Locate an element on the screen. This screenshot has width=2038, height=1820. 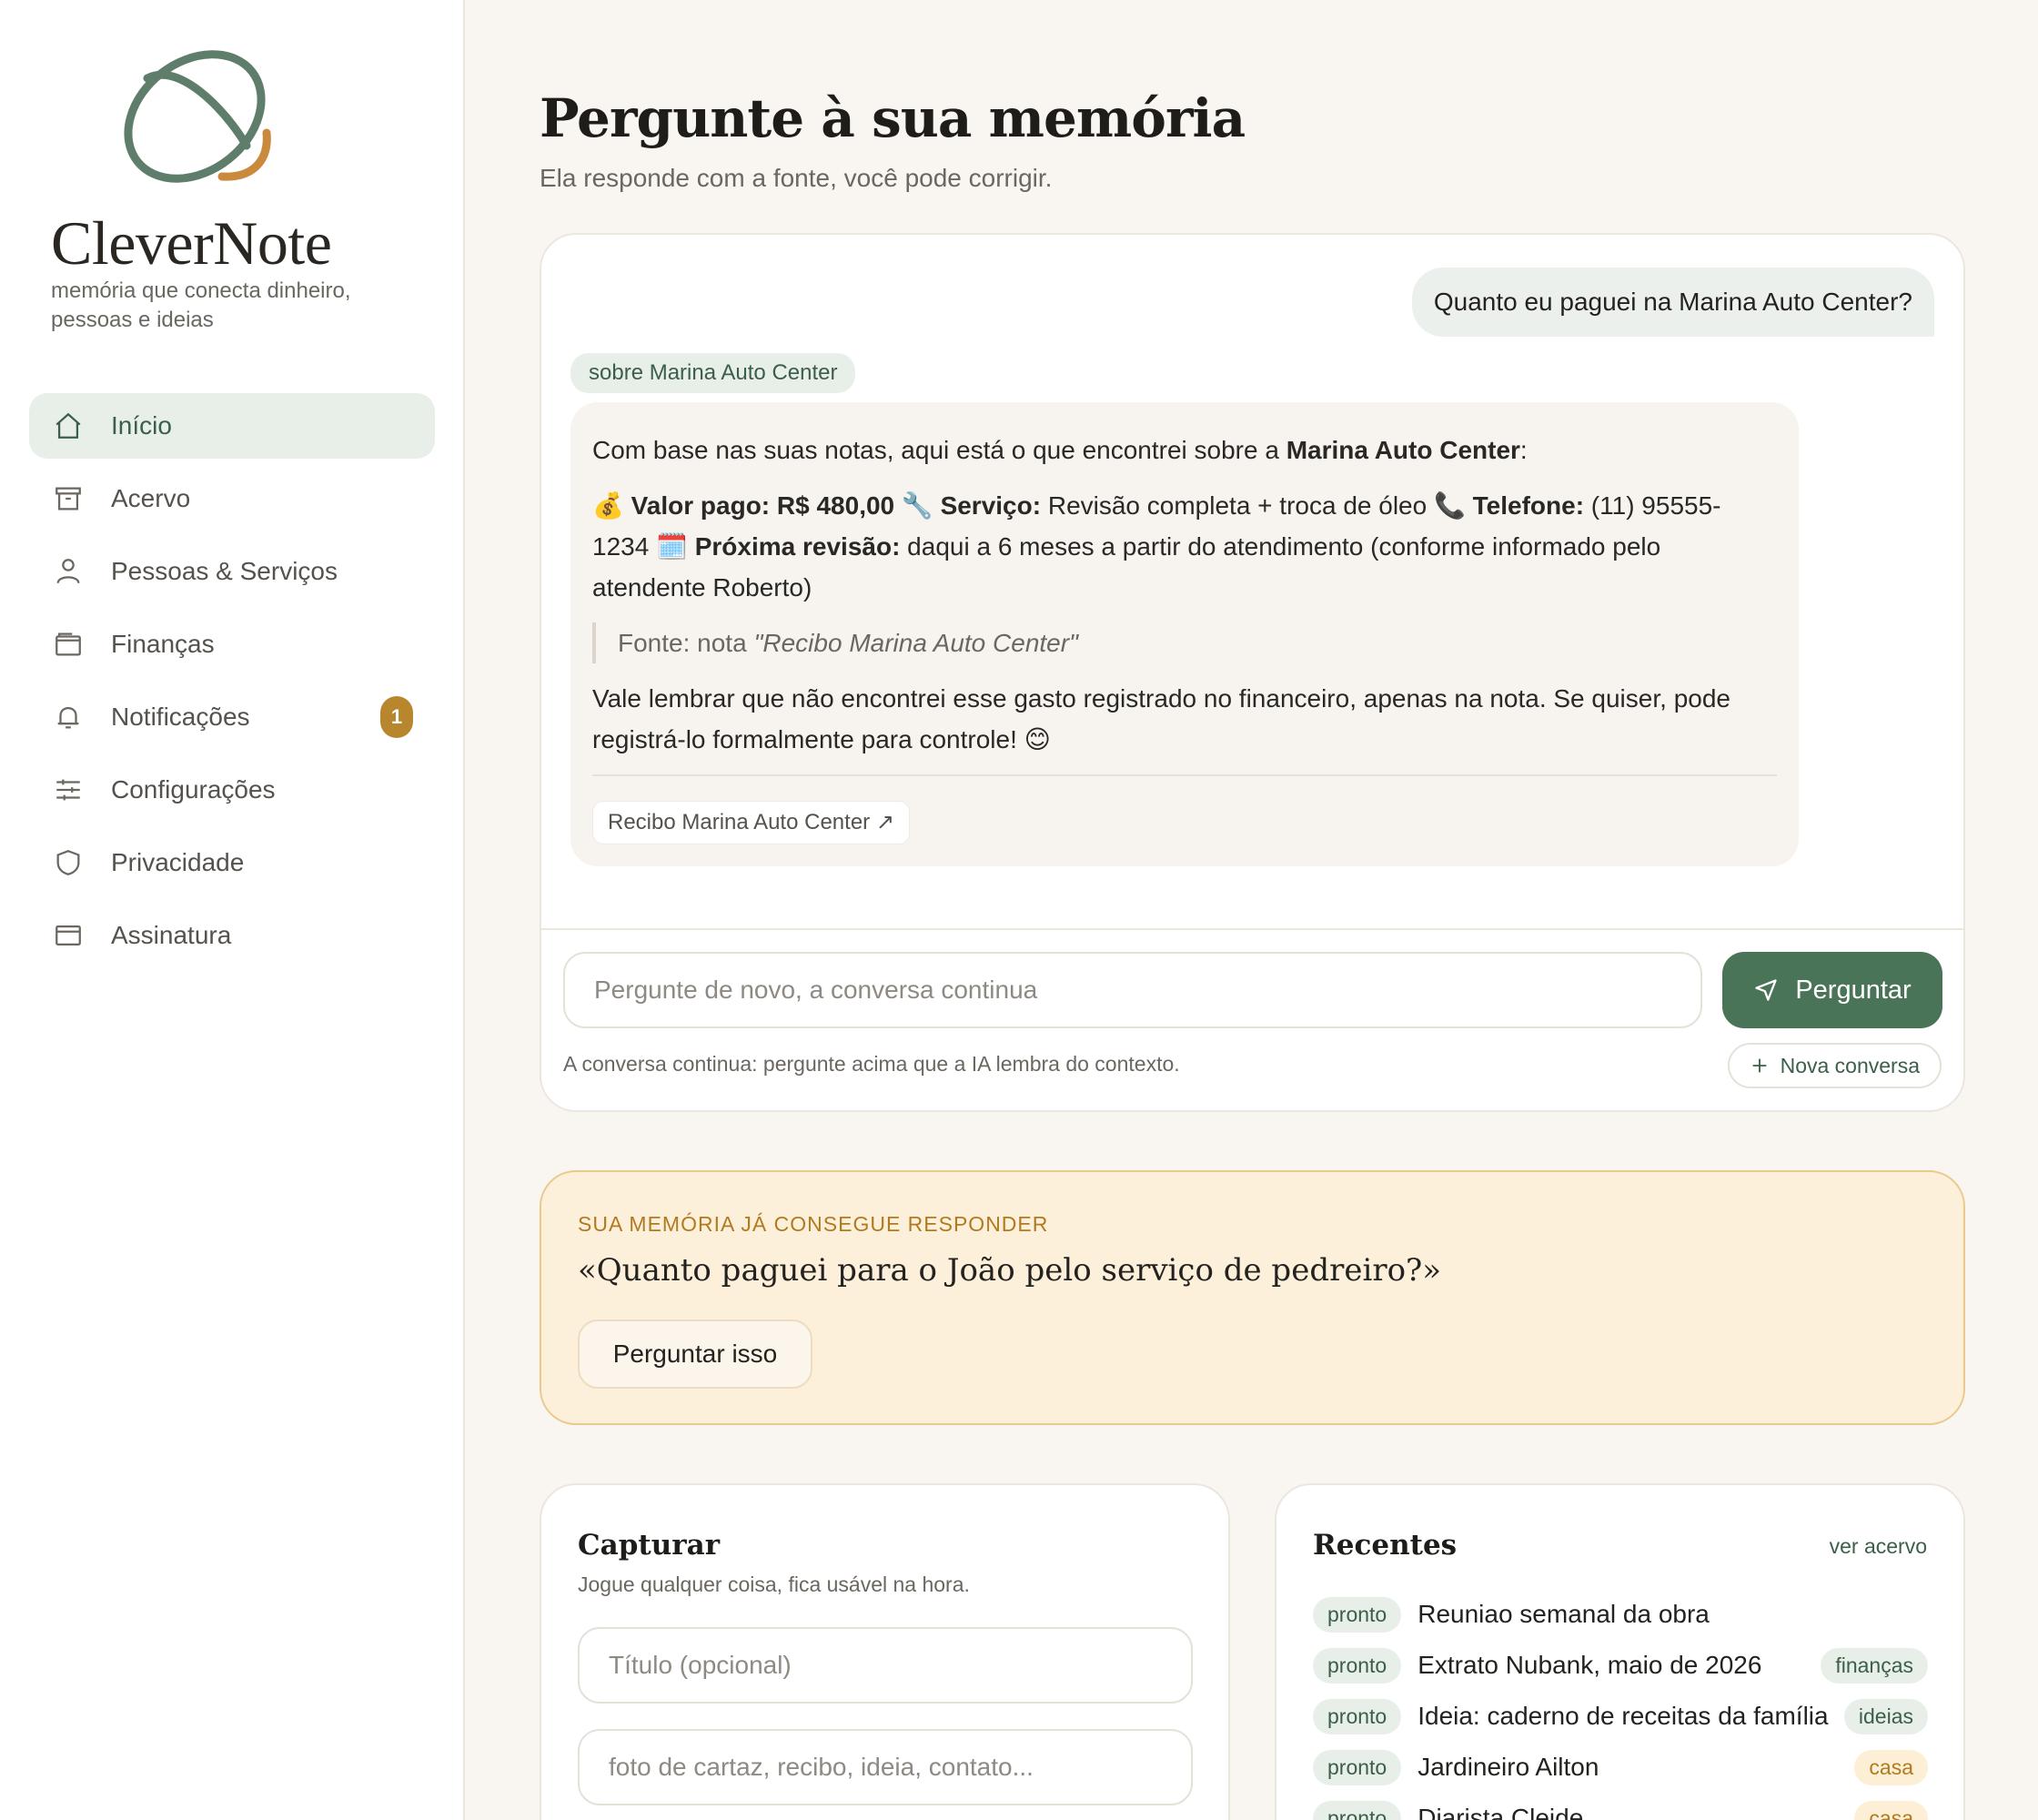
nav-label: Finanças is located at coordinates (163, 644).